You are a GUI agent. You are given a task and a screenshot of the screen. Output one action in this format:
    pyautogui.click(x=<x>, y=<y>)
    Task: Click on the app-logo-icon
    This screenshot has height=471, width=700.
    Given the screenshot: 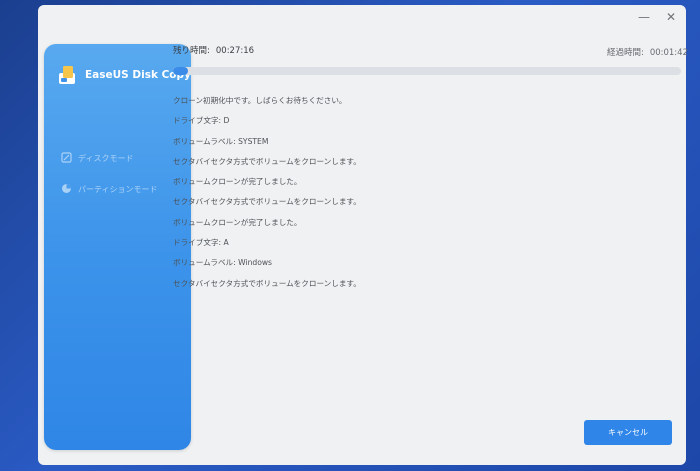 What is the action you would take?
    pyautogui.click(x=67, y=75)
    